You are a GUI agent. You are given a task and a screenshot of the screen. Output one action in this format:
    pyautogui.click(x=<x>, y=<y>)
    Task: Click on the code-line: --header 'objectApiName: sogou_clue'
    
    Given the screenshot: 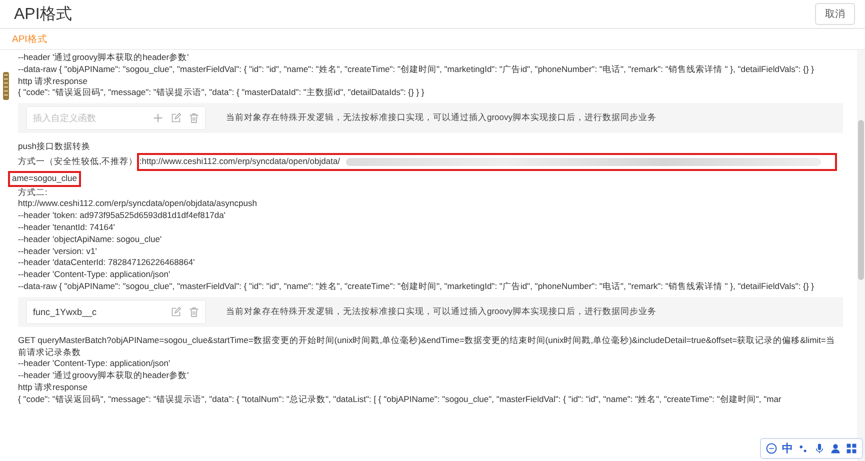 What is the action you would take?
    pyautogui.click(x=90, y=240)
    